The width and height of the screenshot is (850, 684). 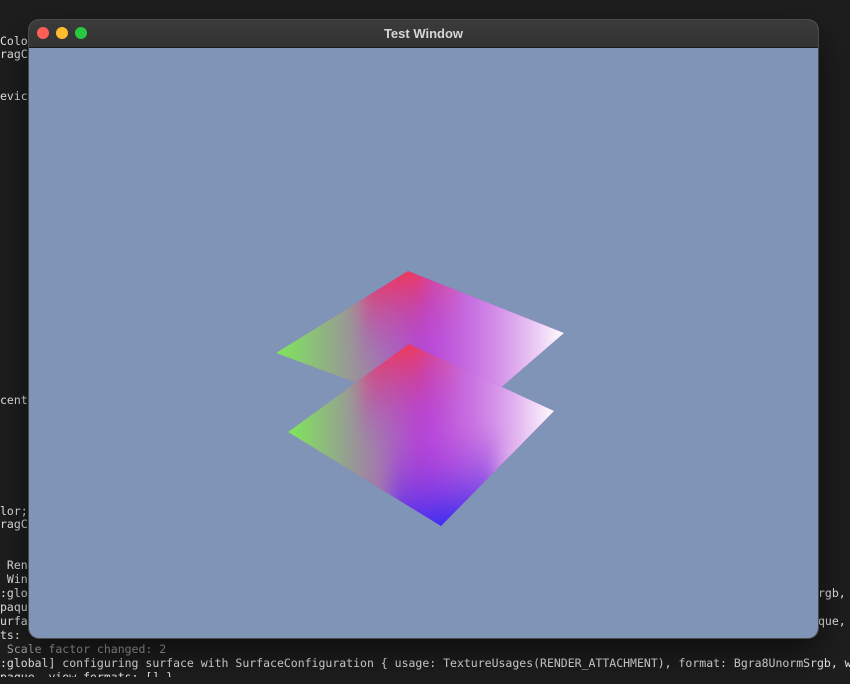 I want to click on terminal-line: rgb, w, so click(x=832, y=593).